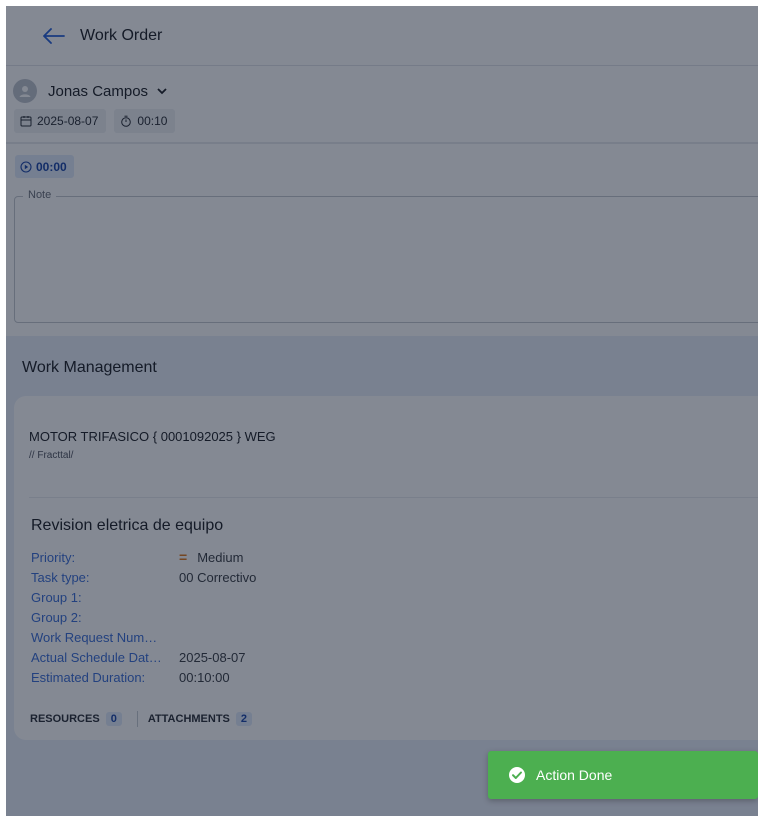  Describe the element at coordinates (623, 775) in the screenshot. I see `snackbar: Action Done` at that location.